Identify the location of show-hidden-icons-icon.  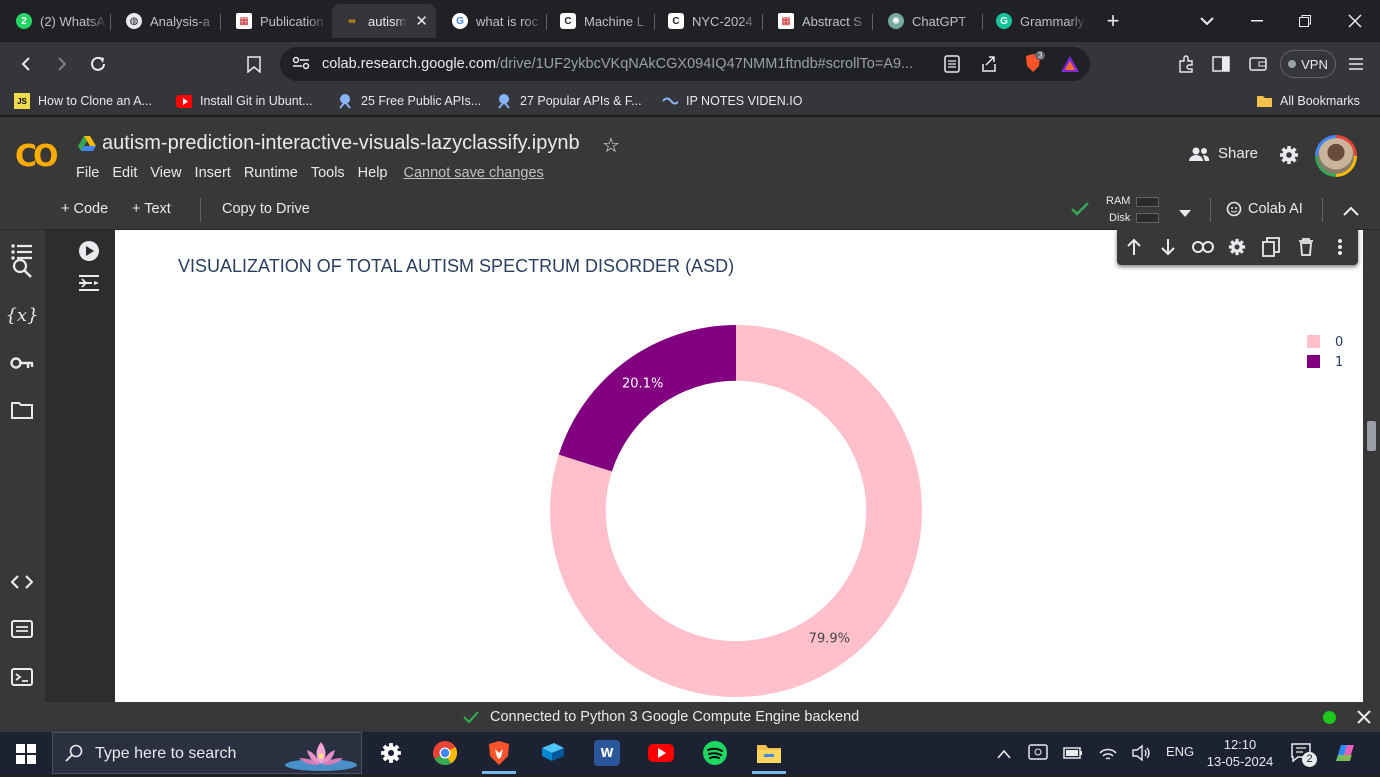
(1004, 755).